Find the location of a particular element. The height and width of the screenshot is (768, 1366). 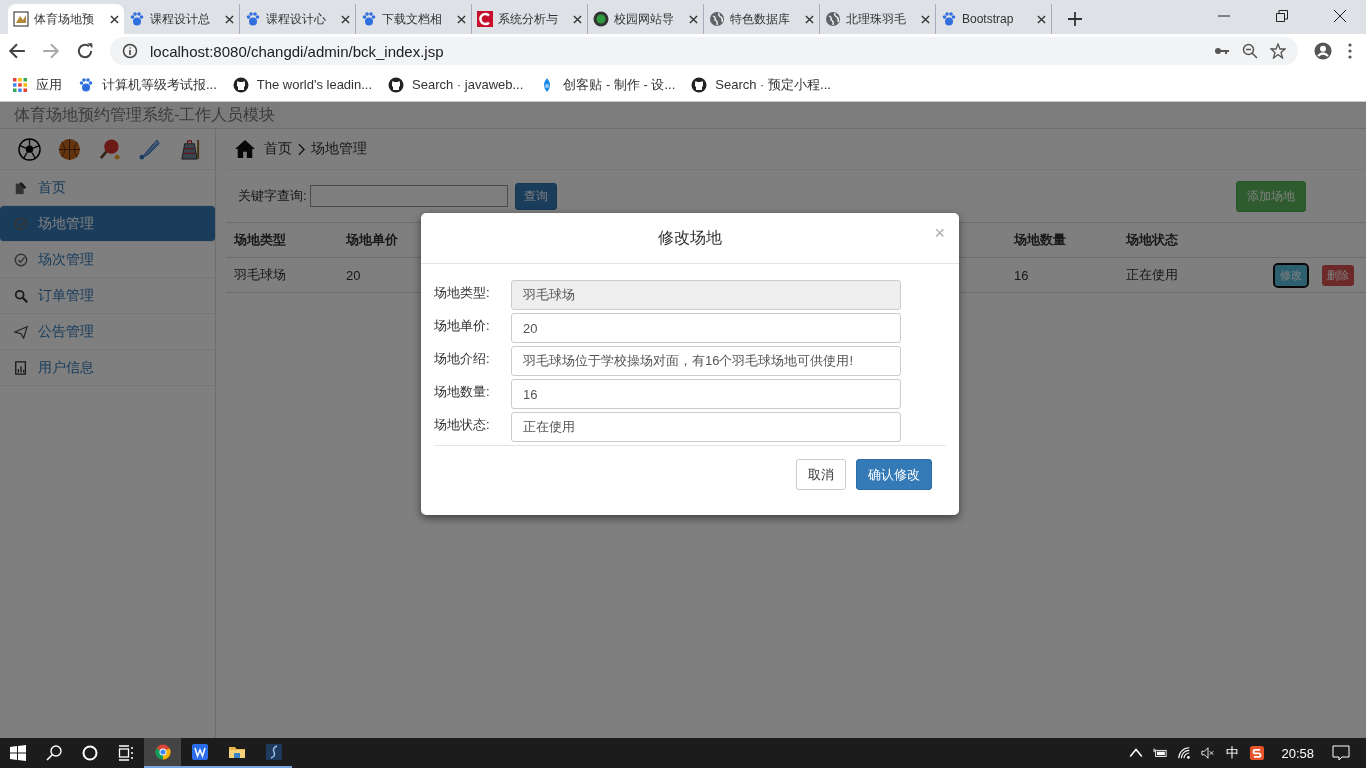

field-label: 场地介绍: is located at coordinates (462, 359).